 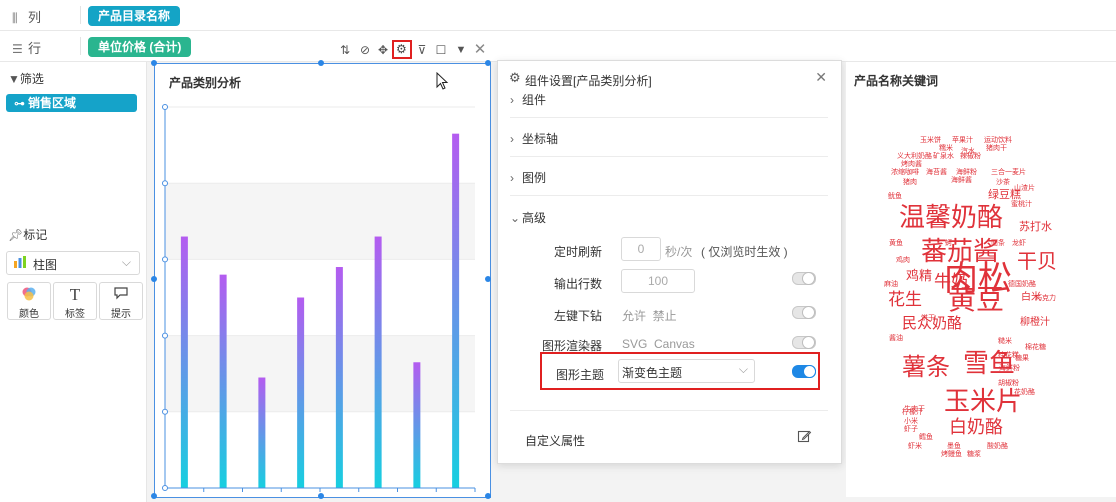 What do you see at coordinates (891, 284) in the screenshot?
I see `cloud-word: 麻油` at bounding box center [891, 284].